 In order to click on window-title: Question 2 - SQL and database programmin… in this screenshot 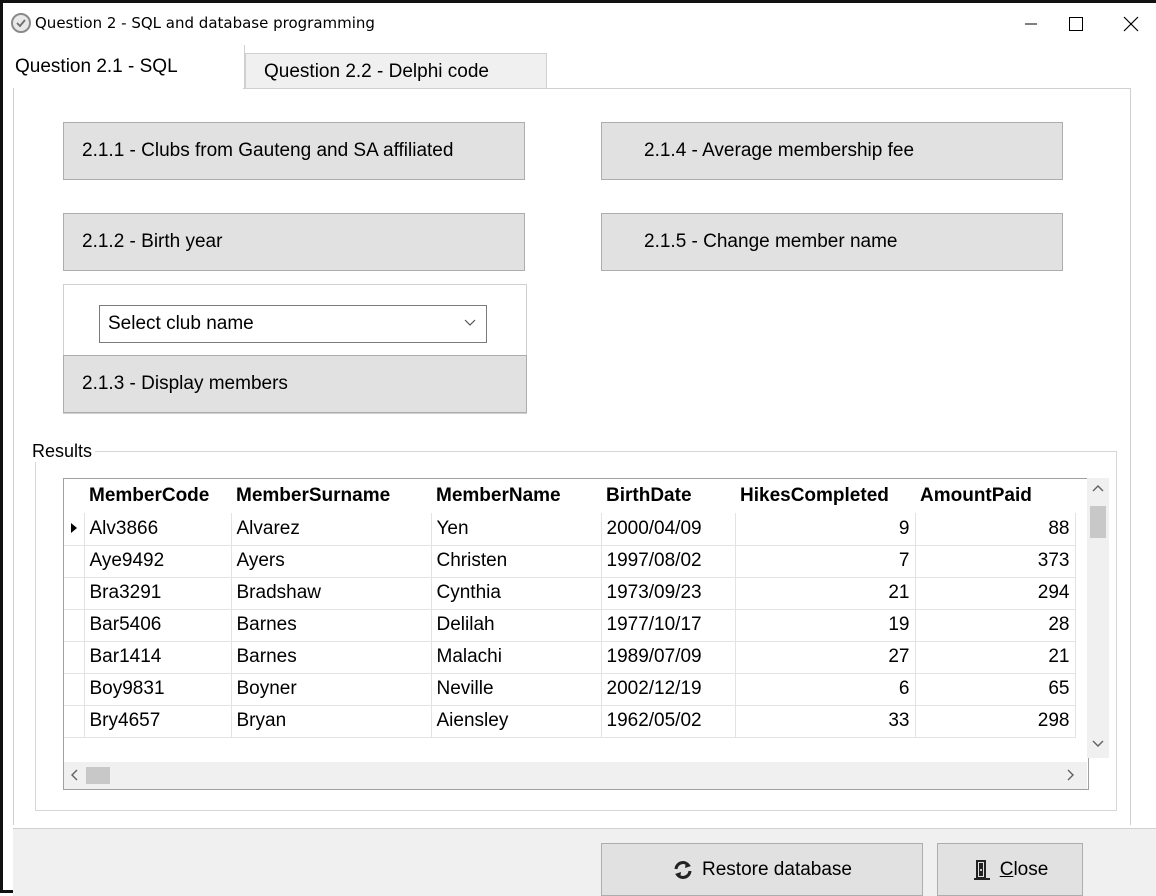, I will do `click(205, 23)`.